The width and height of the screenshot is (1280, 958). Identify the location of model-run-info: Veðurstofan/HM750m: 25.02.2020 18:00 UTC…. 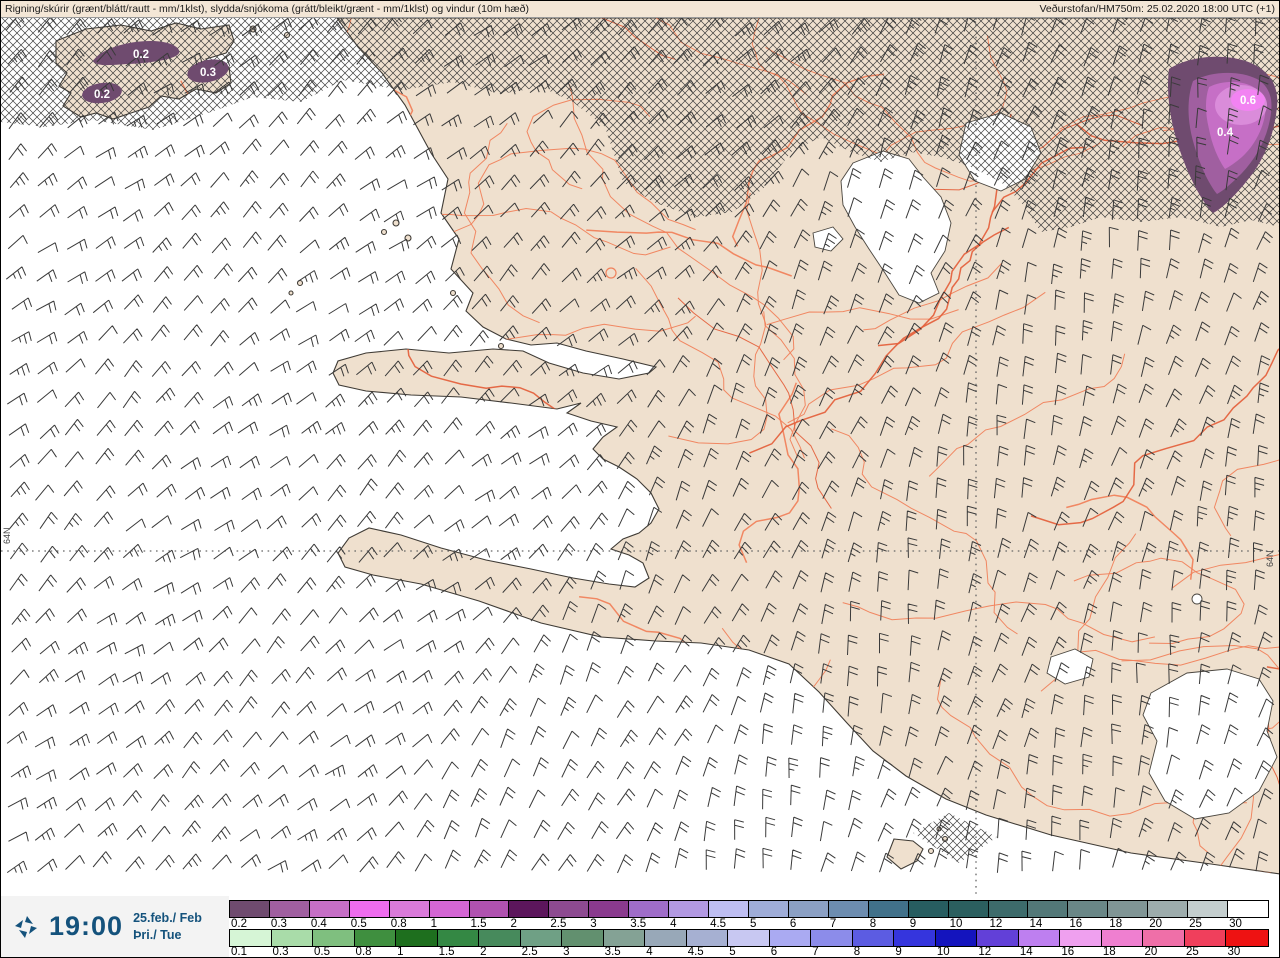
(1157, 9).